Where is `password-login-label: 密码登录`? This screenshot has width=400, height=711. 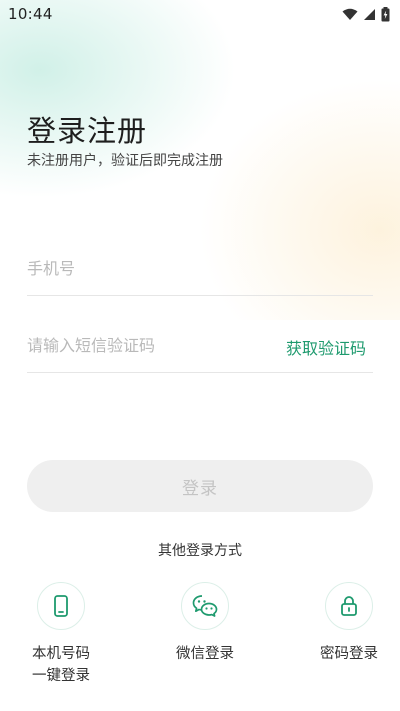
password-login-label: 密码登录 is located at coordinates (349, 654).